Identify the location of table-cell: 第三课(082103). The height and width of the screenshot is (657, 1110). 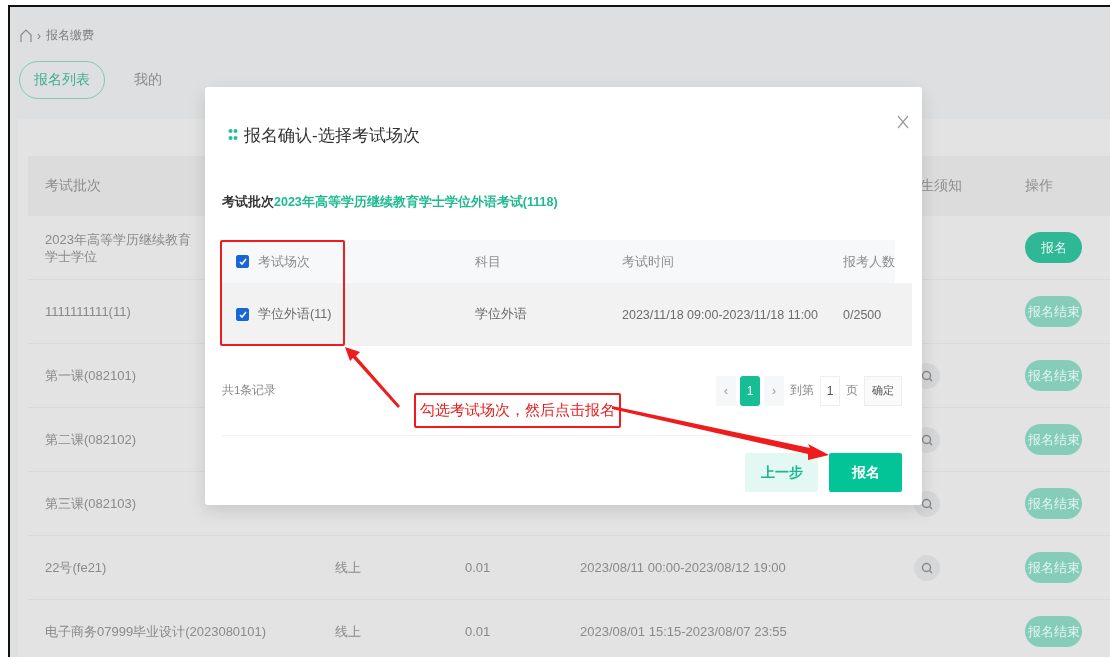
(91, 503).